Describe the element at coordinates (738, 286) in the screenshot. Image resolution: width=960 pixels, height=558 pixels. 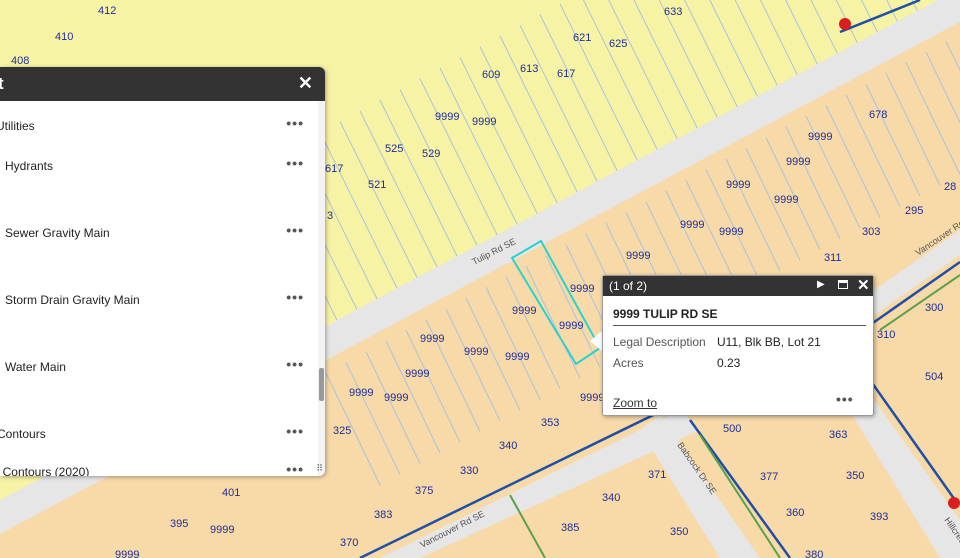
I see `popup-header: (1 of 2) ▶ ✕` at that location.